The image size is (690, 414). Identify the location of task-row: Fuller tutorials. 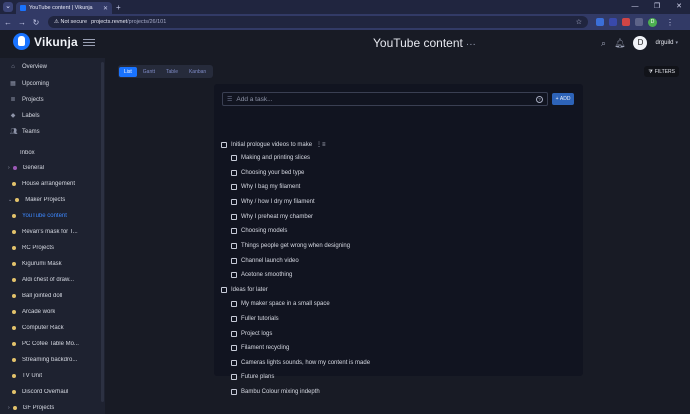
(255, 319).